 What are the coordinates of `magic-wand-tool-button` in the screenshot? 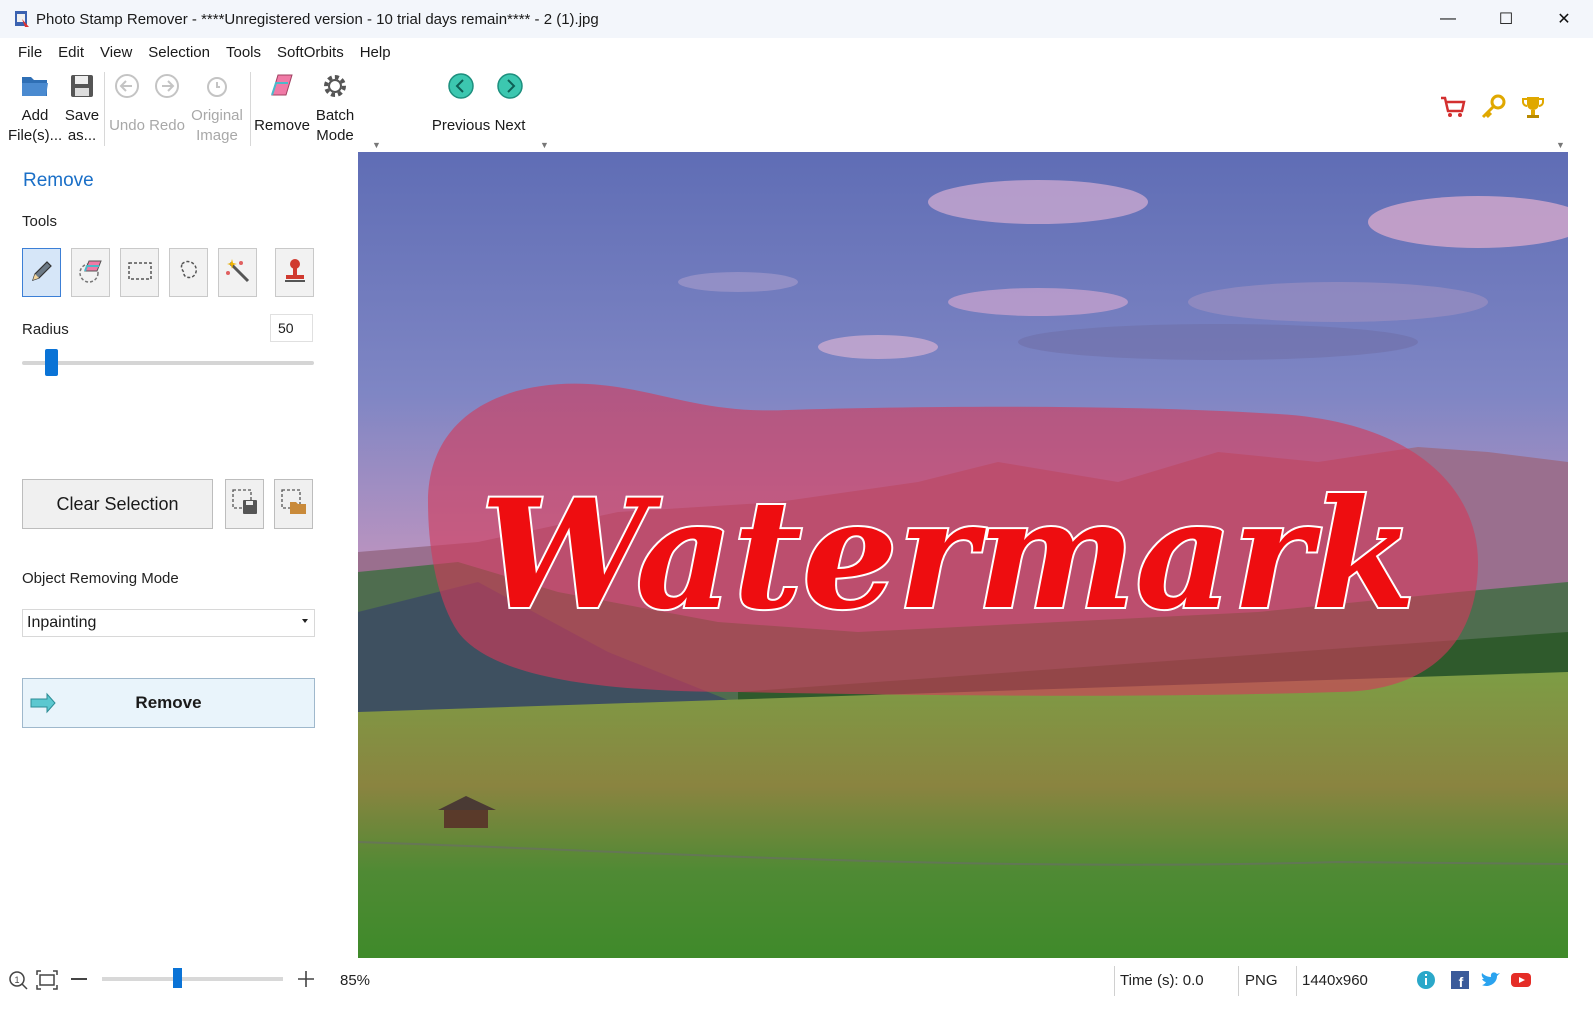 It's located at (237, 272).